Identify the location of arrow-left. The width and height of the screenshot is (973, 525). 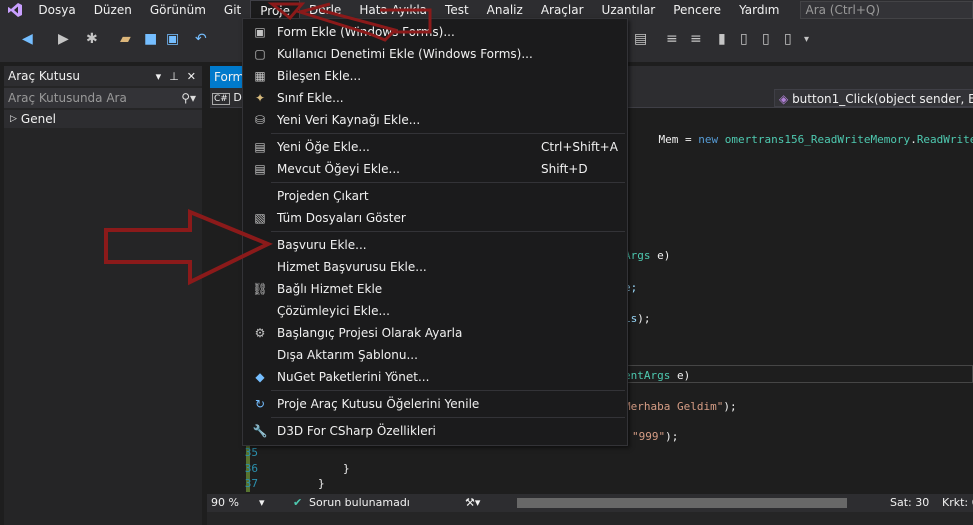
(188, 247).